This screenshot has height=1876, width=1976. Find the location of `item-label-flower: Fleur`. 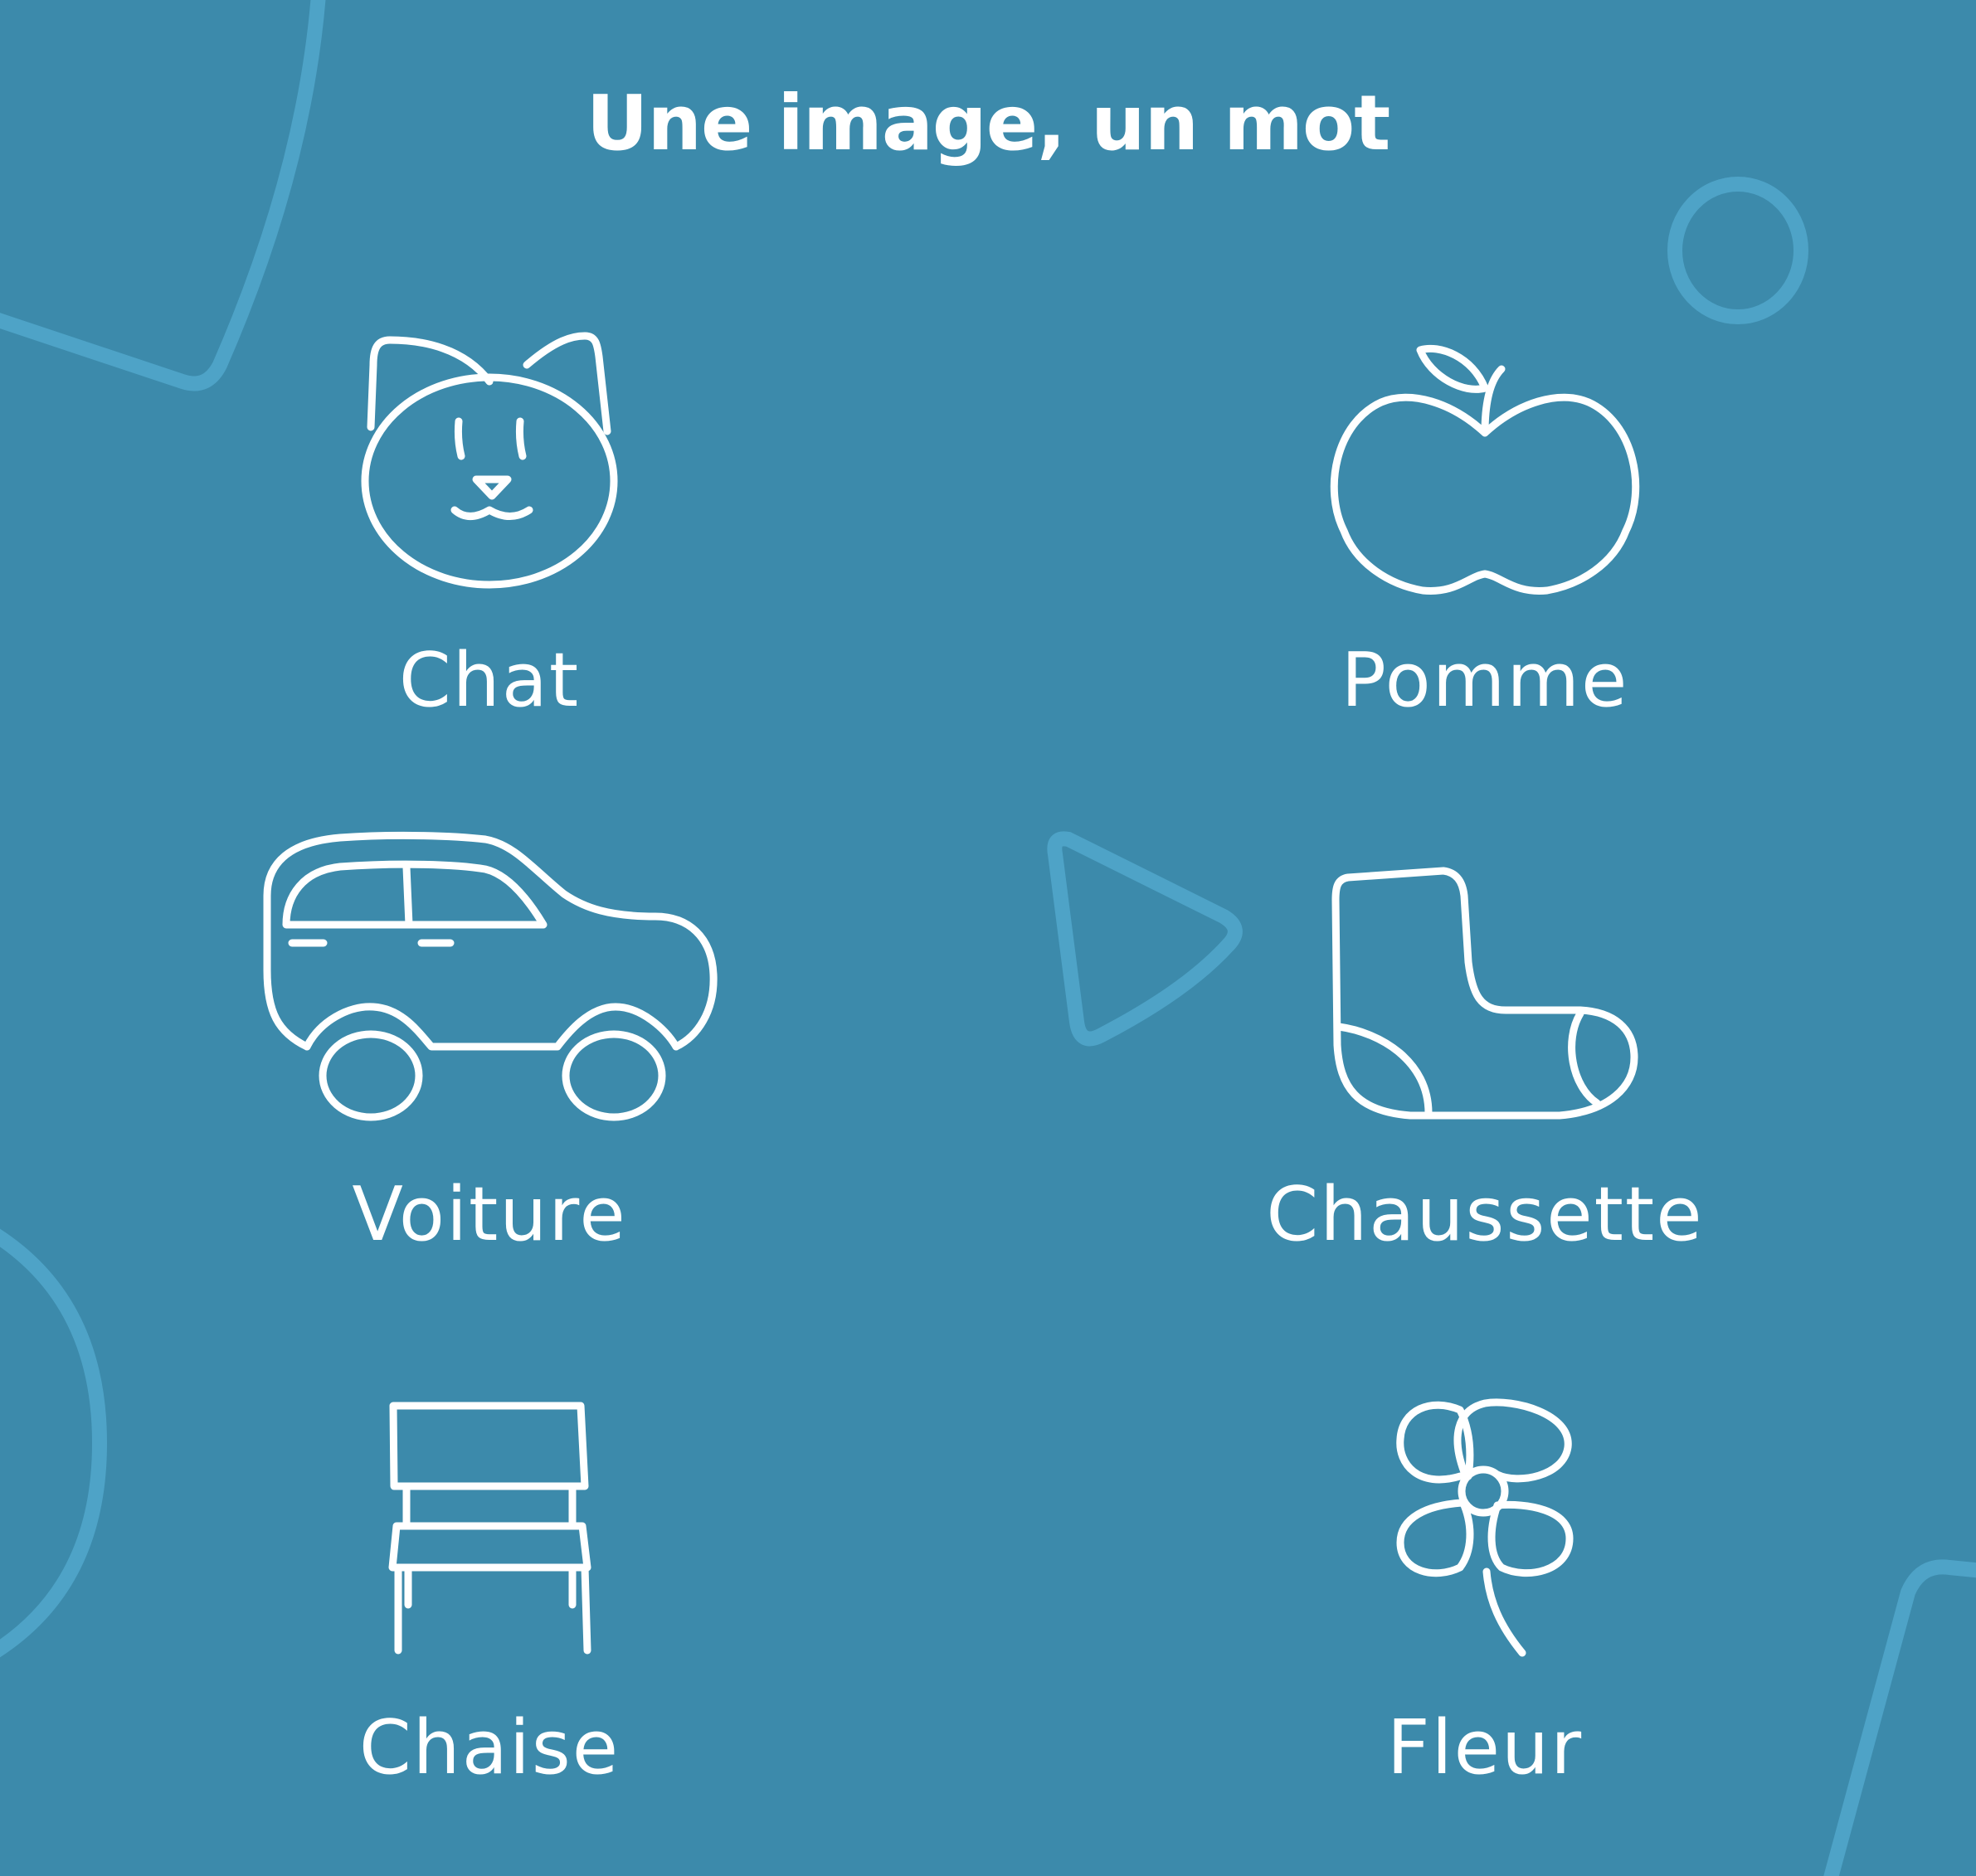

item-label-flower: Fleur is located at coordinates (1485, 1747).